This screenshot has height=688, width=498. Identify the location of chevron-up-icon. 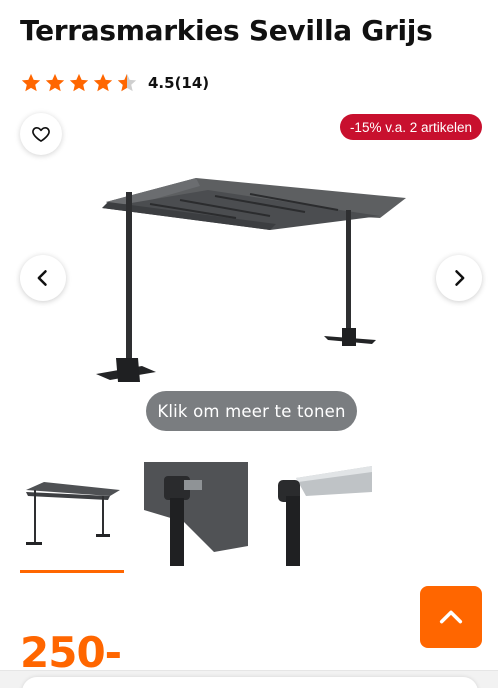
(451, 617).